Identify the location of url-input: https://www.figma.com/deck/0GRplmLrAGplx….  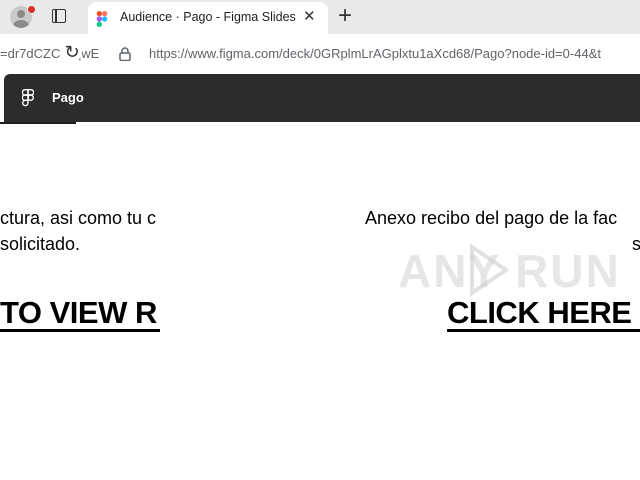
(394, 53).